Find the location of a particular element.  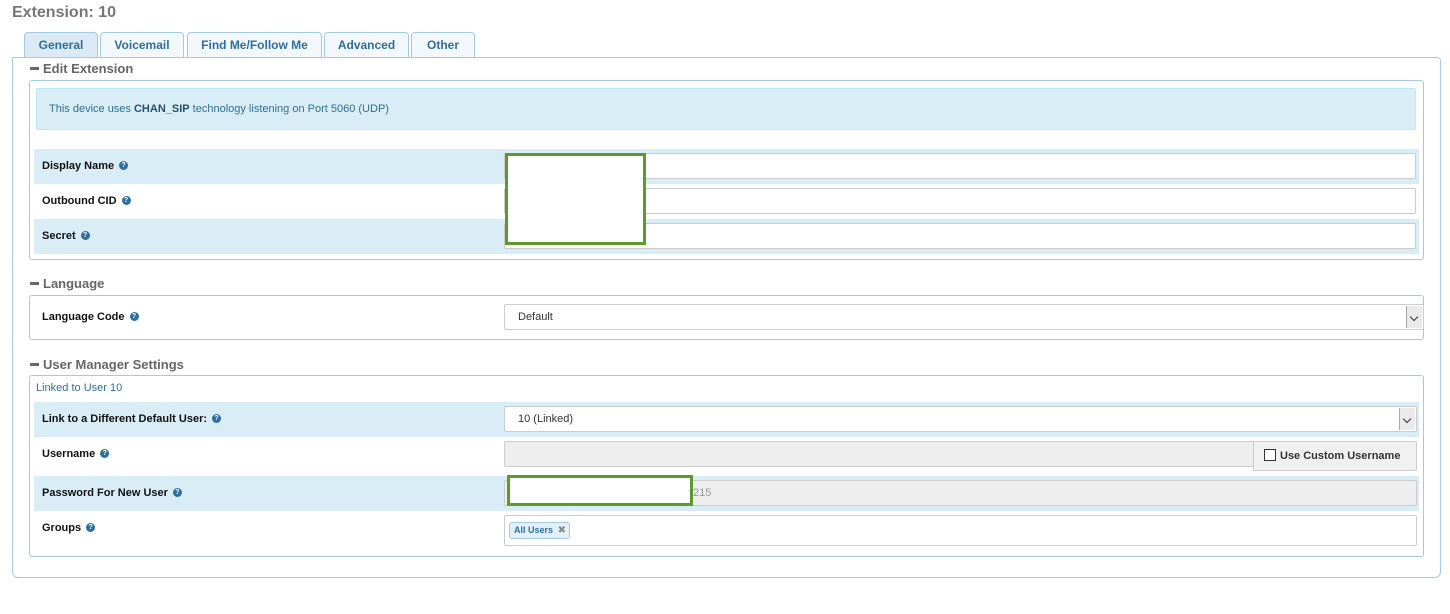

groups-row: Groups? All Users ✖ is located at coordinates (726, 528).